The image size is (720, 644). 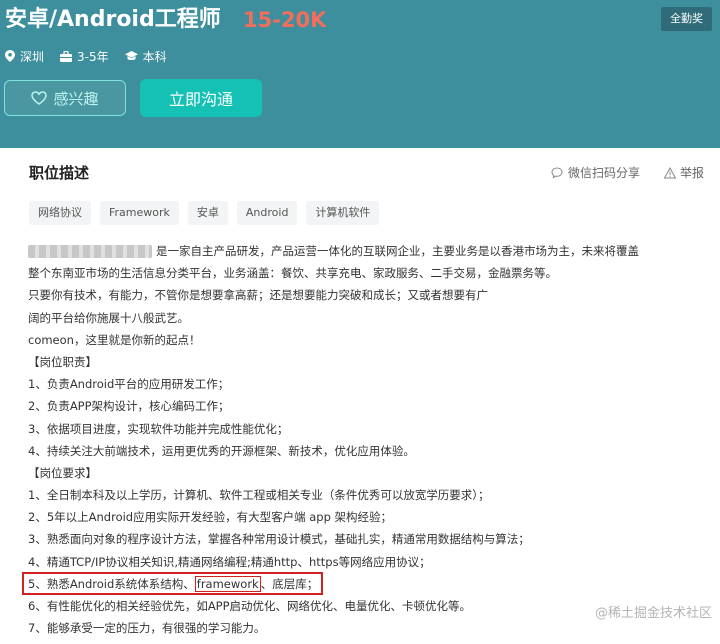 I want to click on interest-button: 感兴趣, so click(x=65, y=98).